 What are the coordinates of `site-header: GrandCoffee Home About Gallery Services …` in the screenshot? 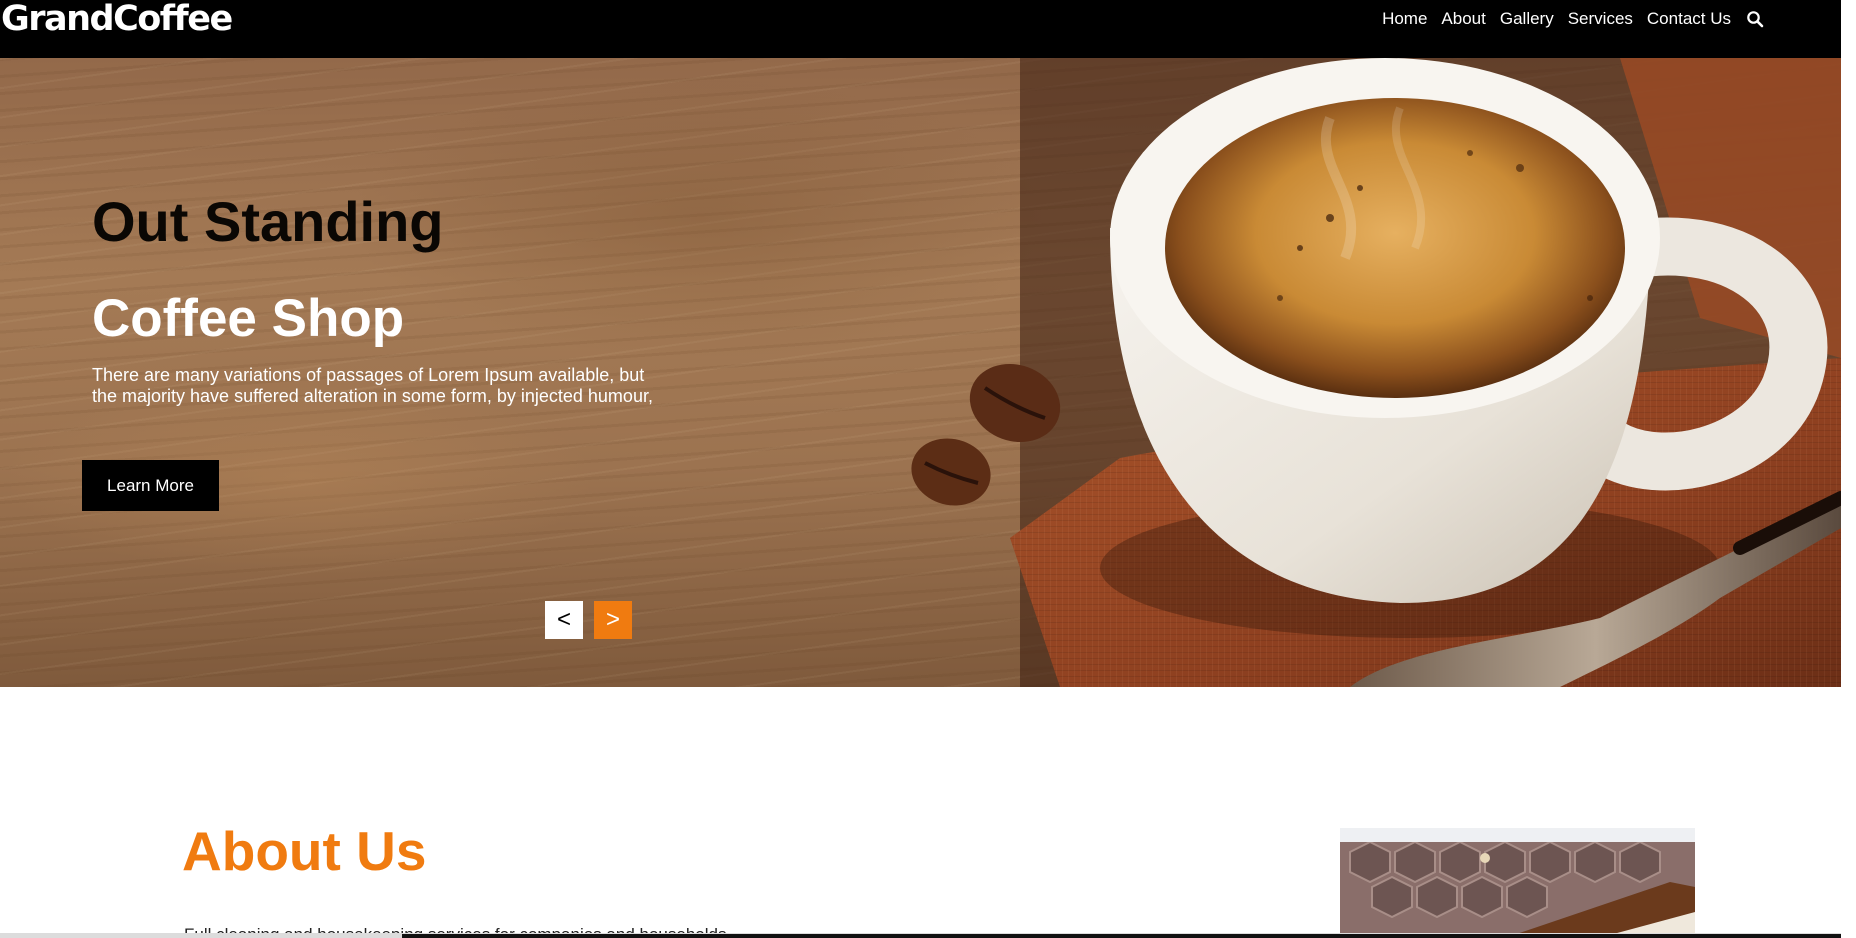 It's located at (920, 29).